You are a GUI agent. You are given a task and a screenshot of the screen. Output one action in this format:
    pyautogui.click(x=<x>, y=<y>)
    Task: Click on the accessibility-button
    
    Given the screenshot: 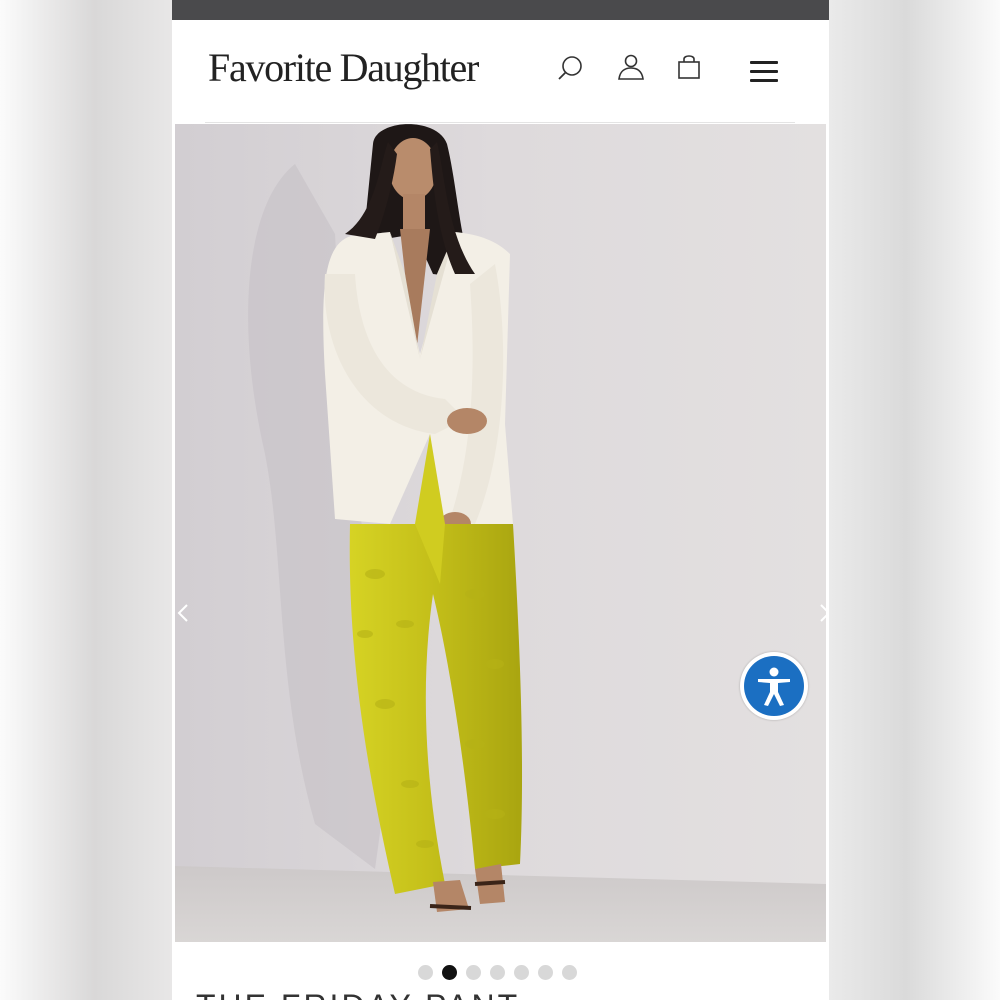 What is the action you would take?
    pyautogui.click(x=774, y=686)
    